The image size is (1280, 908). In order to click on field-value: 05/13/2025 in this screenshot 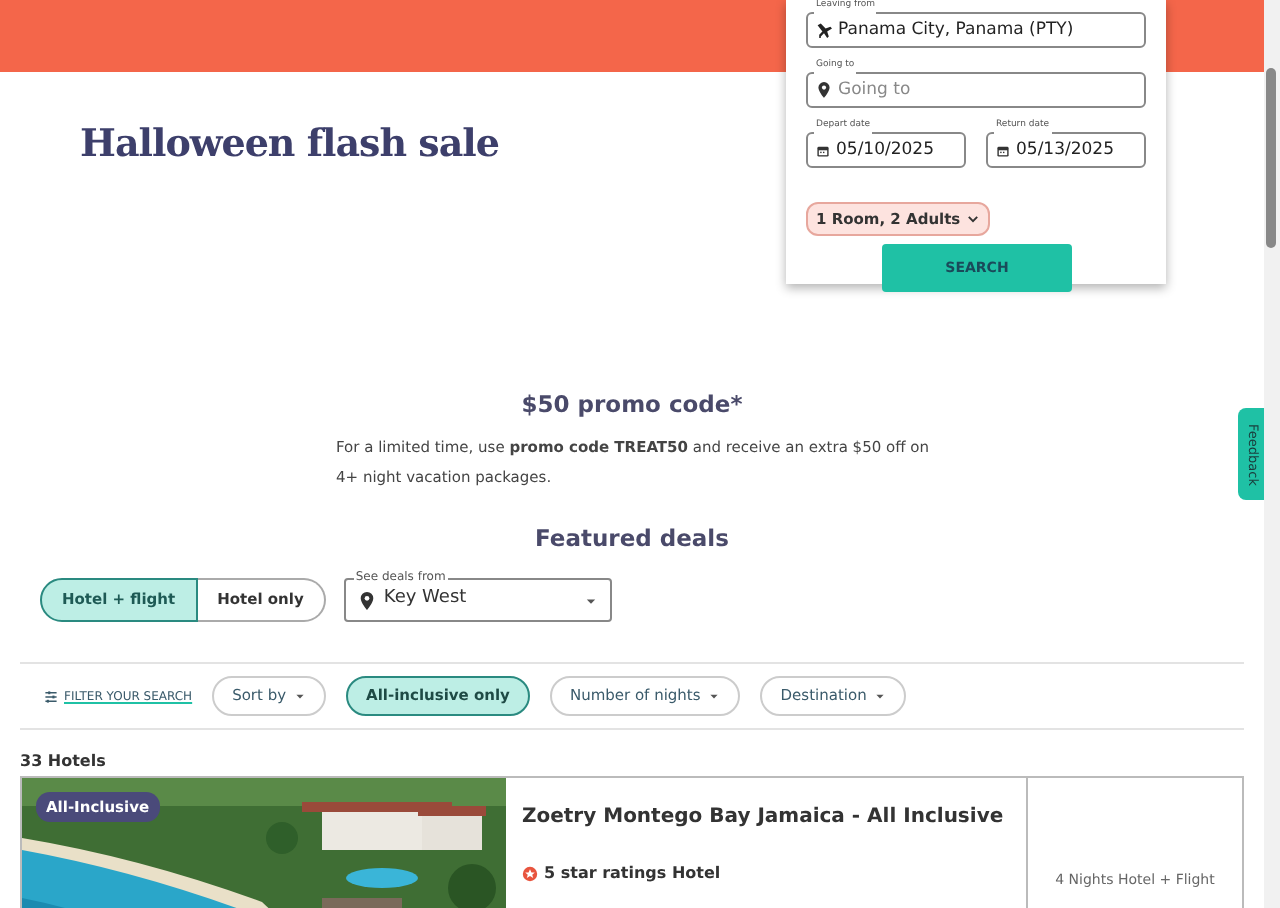, I will do `click(1065, 150)`.